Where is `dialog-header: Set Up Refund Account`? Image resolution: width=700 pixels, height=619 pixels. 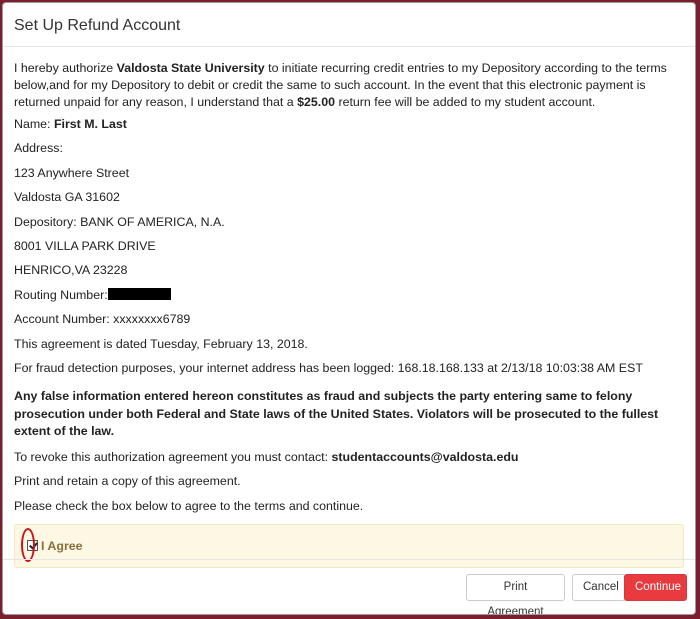
dialog-header: Set Up Refund Account is located at coordinates (349, 25).